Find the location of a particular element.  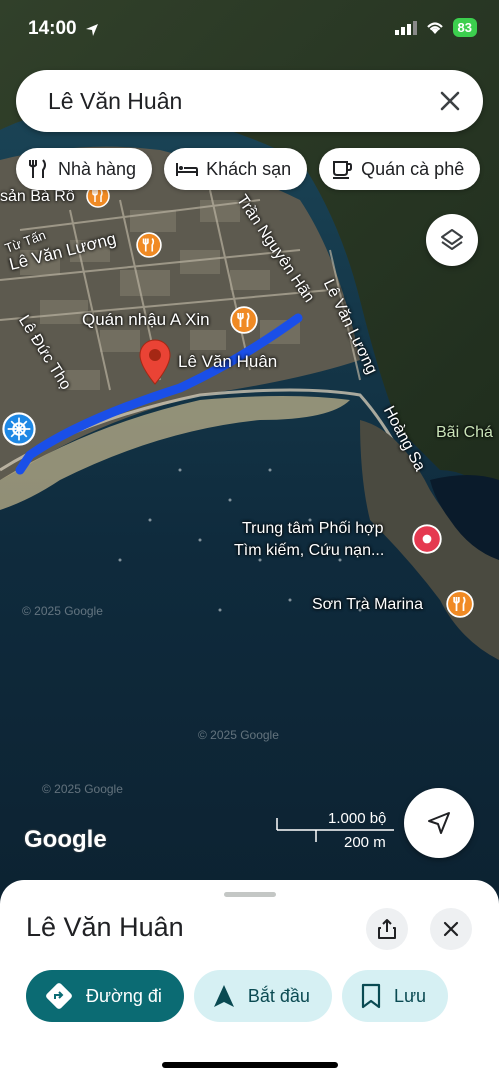

save-button: Lưu is located at coordinates (395, 996).